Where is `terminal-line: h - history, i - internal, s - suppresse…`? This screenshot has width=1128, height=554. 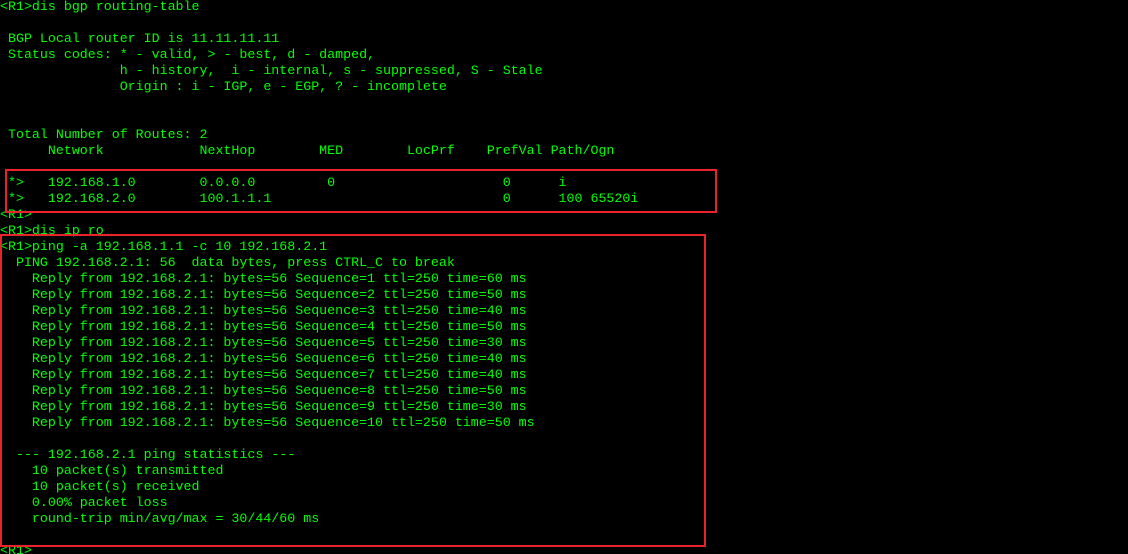
terminal-line: h - history, i - internal, s - suppresse… is located at coordinates (271, 70).